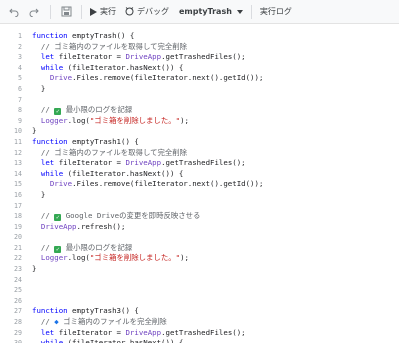  What do you see at coordinates (20, 88) in the screenshot?
I see `line-number: 6` at bounding box center [20, 88].